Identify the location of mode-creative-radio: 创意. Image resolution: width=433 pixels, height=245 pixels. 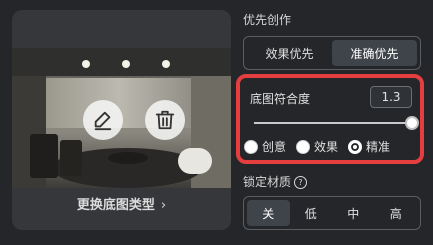
(265, 146).